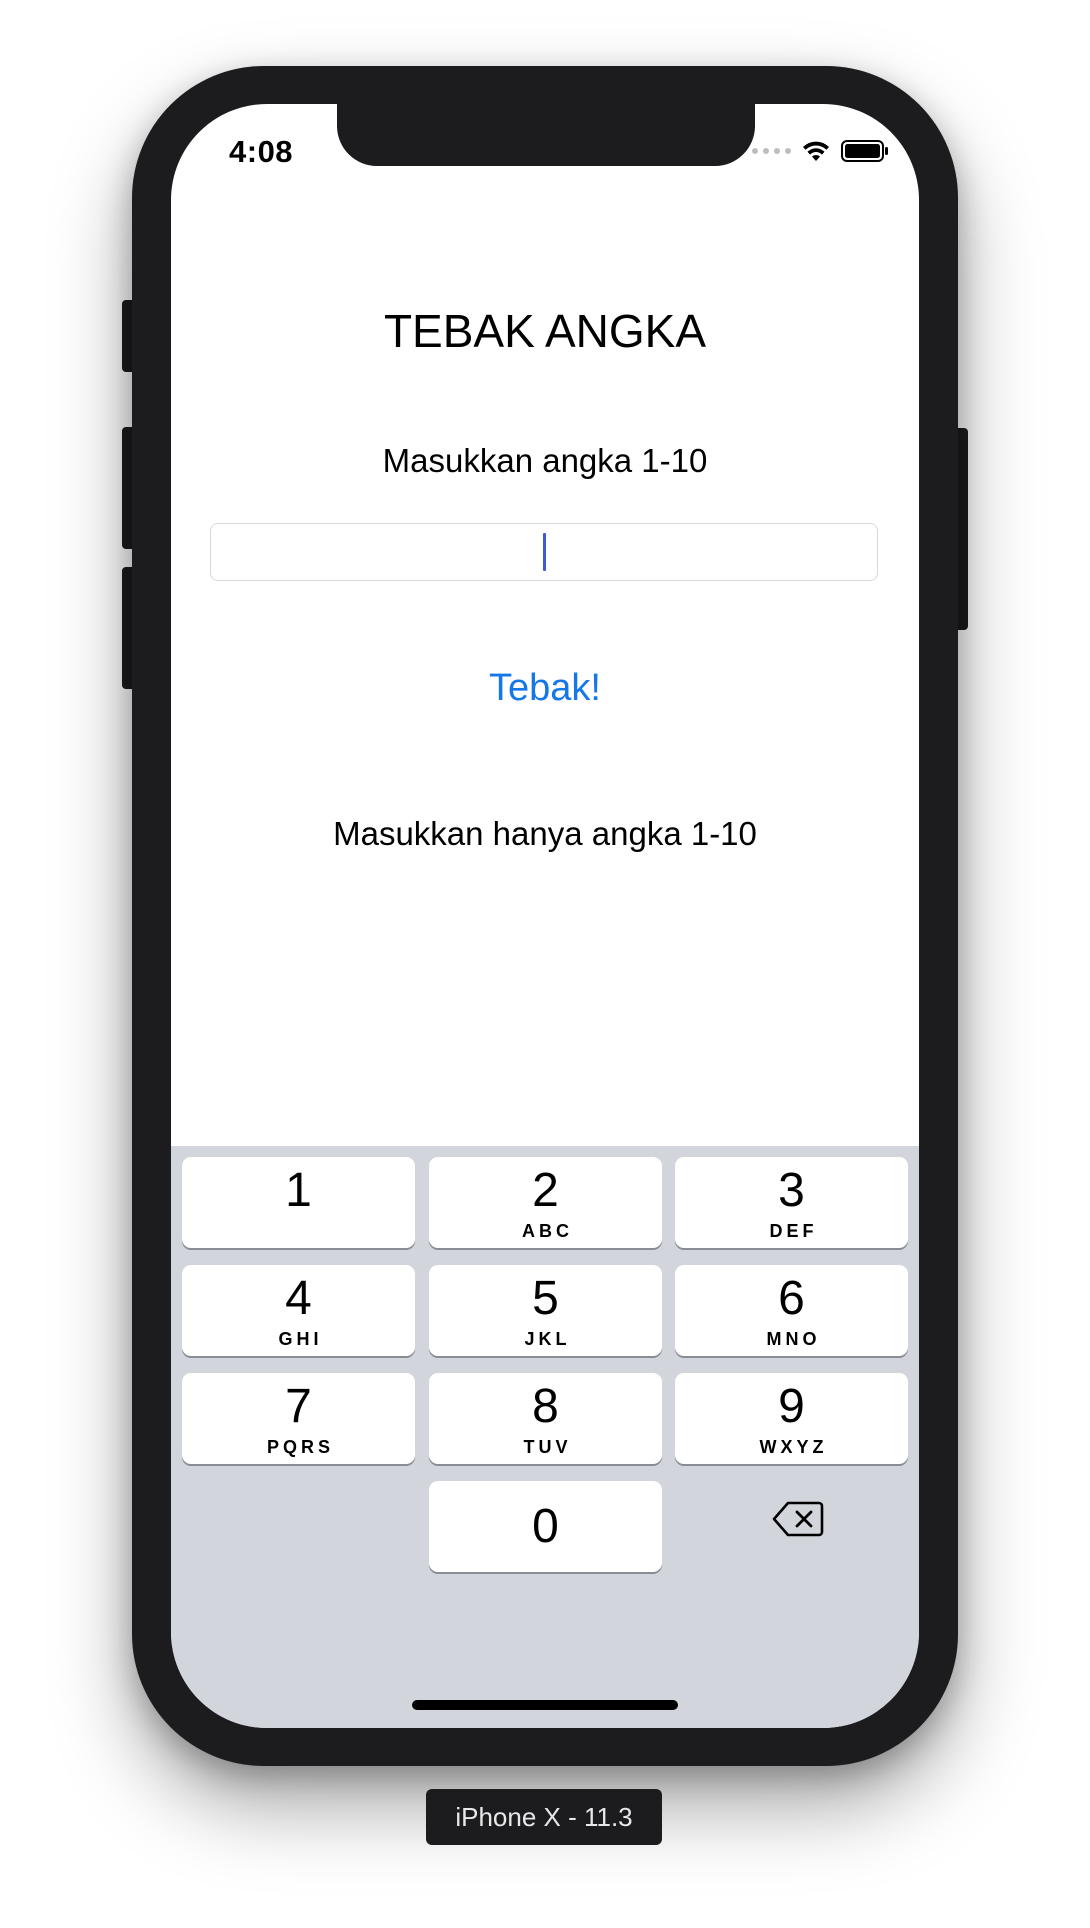 The width and height of the screenshot is (1090, 1928). What do you see at coordinates (793, 1339) in the screenshot?
I see `key-letters: MNO` at bounding box center [793, 1339].